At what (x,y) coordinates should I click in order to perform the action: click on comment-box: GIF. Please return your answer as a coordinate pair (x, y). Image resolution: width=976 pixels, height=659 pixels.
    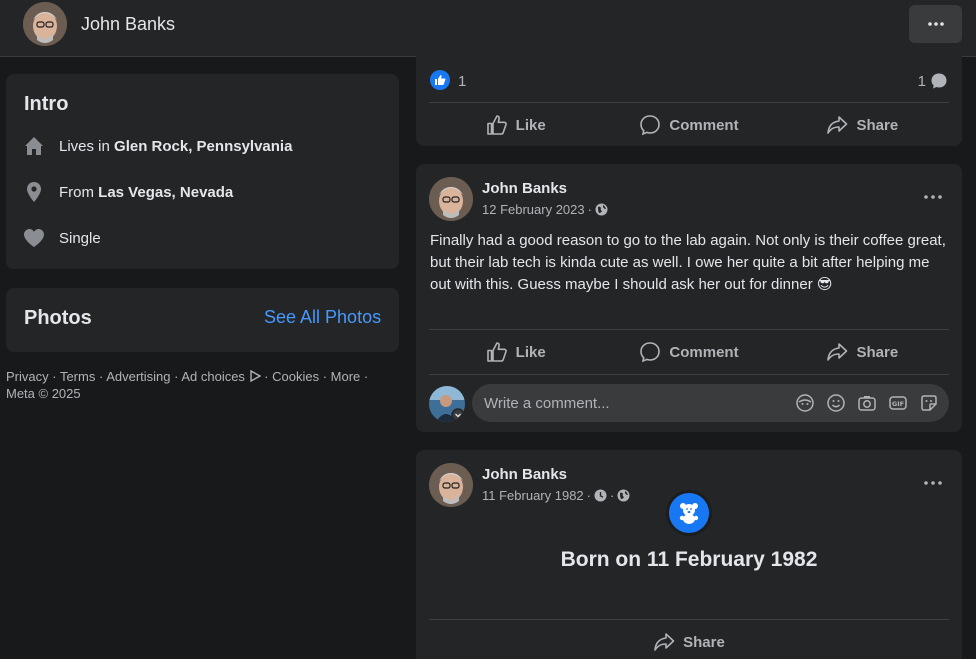
    Looking at the image, I should click on (710, 403).